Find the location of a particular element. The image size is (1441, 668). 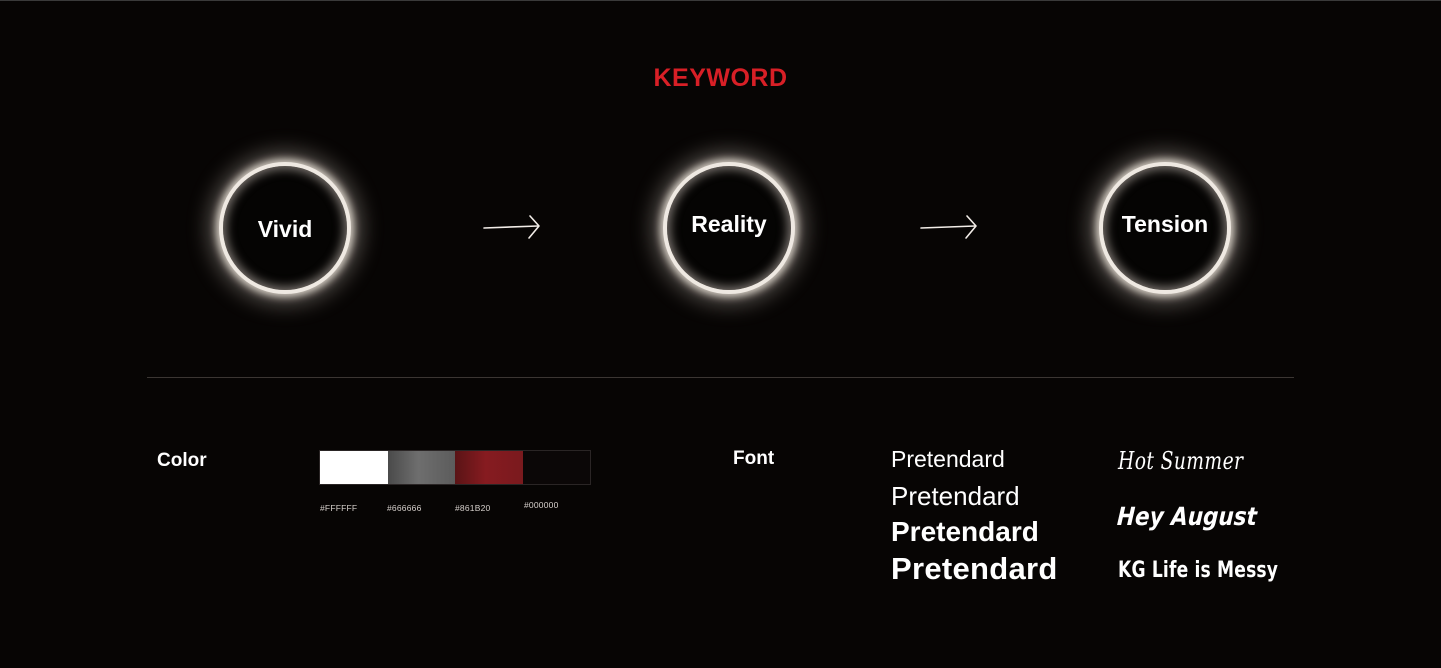

font-sample-semibold: Pretendard is located at coordinates (965, 531).